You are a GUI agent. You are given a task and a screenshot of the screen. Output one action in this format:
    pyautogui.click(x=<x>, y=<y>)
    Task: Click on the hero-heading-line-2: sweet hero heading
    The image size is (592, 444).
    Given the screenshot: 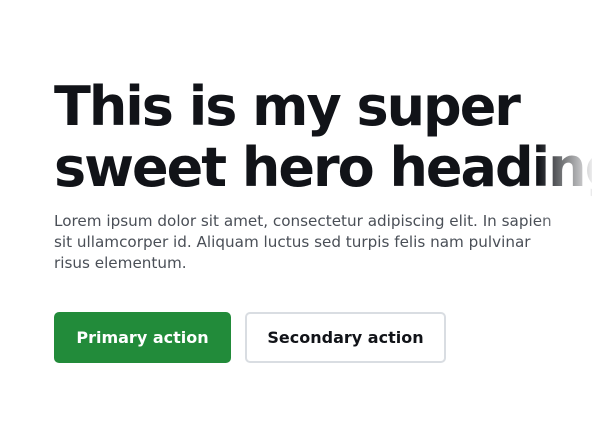 What is the action you would take?
    pyautogui.click(x=323, y=167)
    